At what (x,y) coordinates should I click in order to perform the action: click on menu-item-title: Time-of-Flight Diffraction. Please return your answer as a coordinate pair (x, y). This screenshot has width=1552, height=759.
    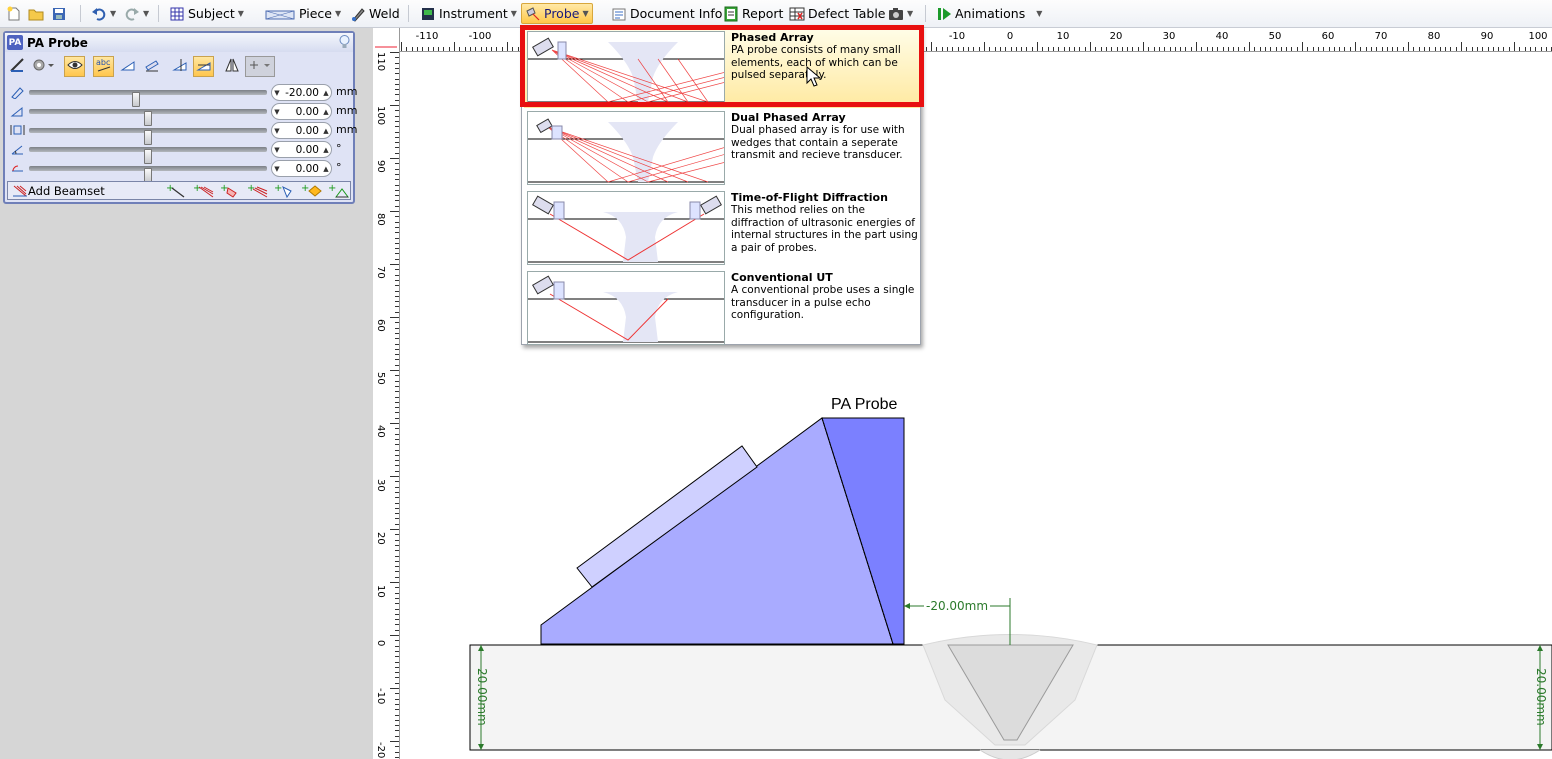
    Looking at the image, I should click on (809, 197).